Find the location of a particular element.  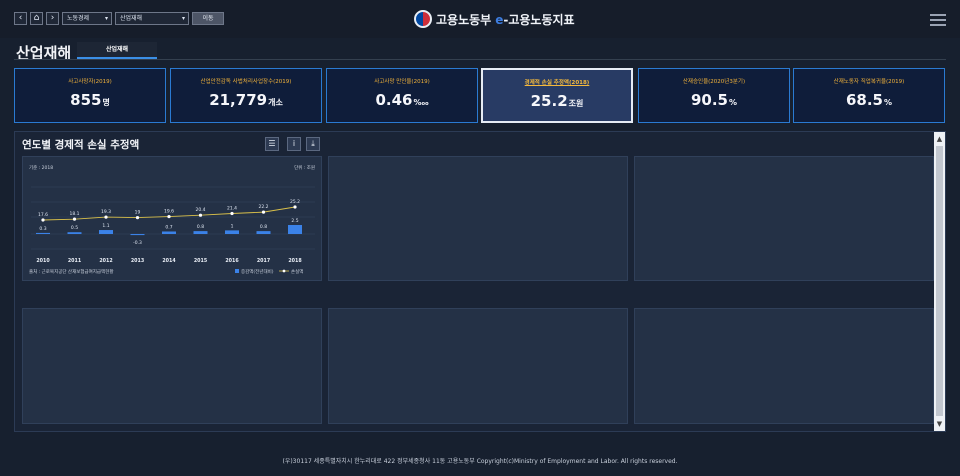

x-tick-label: 2013 is located at coordinates (137, 261).